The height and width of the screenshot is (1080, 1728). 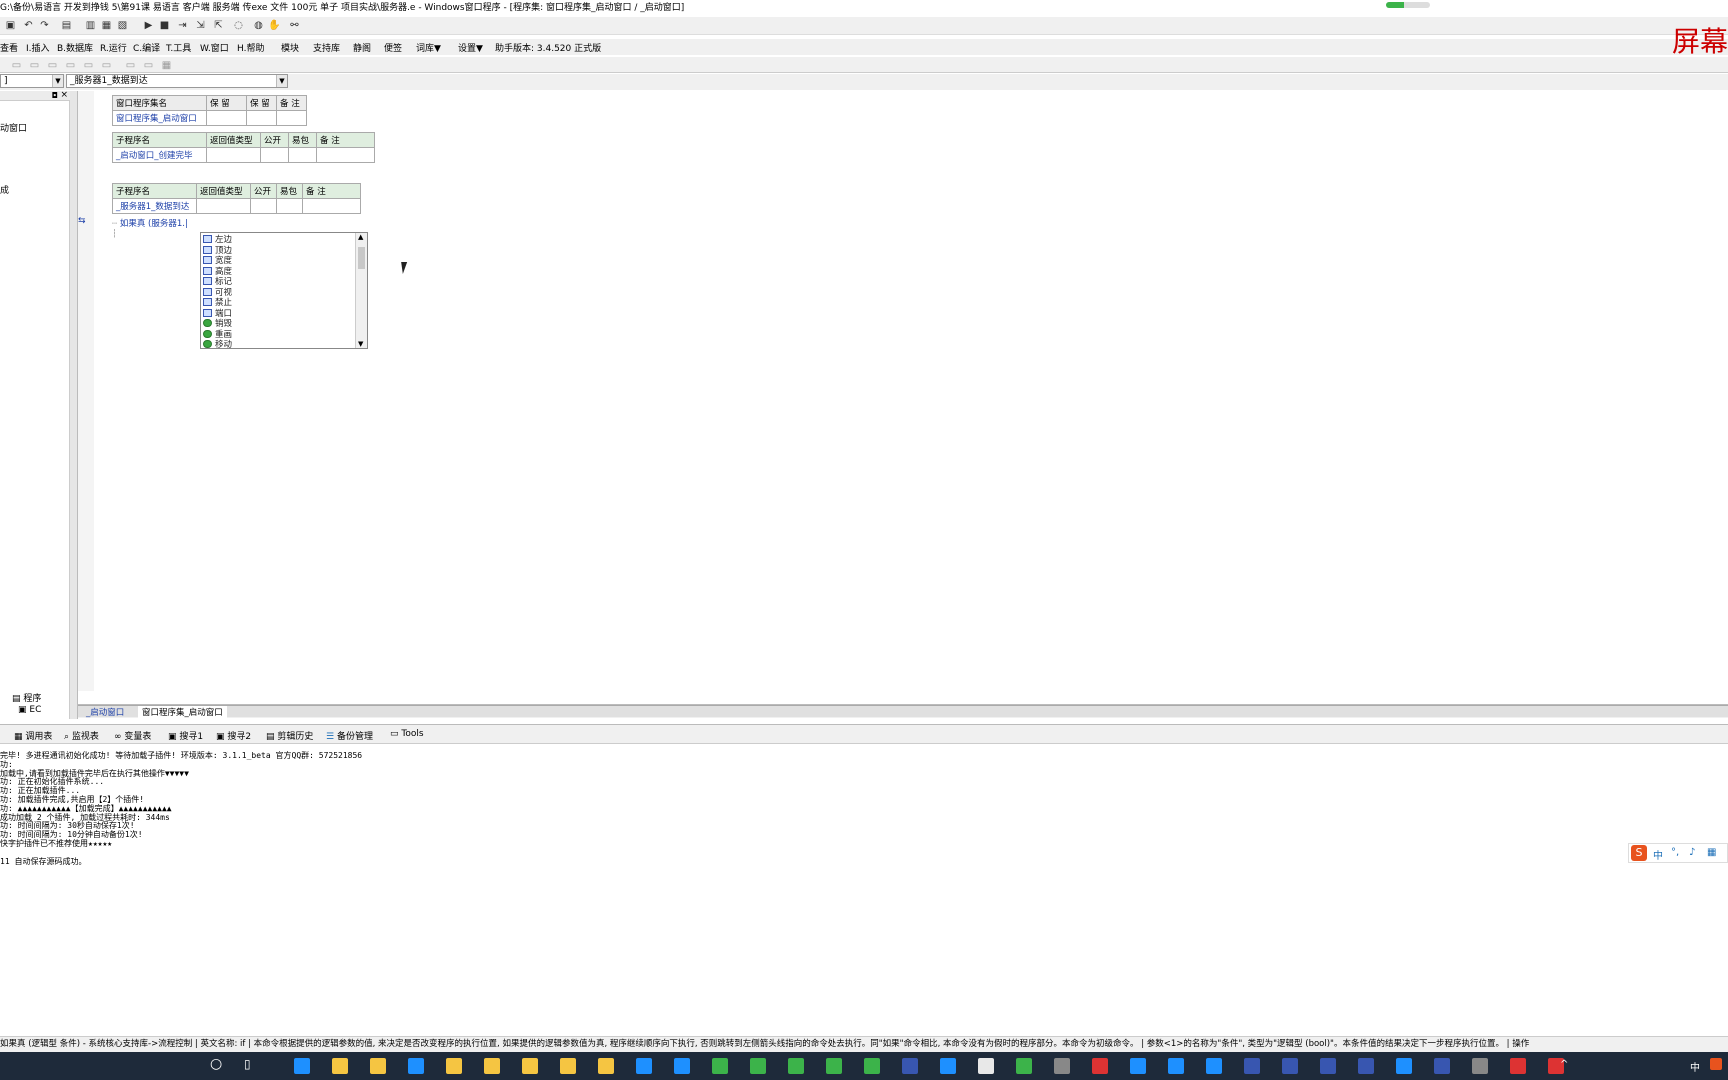 I want to click on same-size-icon: ▭, so click(x=148, y=65).